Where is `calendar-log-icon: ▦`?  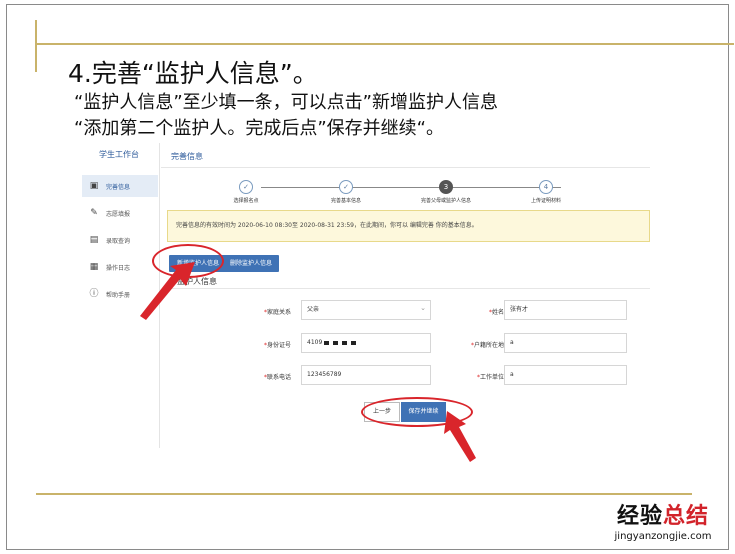 calendar-log-icon: ▦ is located at coordinates (94, 267).